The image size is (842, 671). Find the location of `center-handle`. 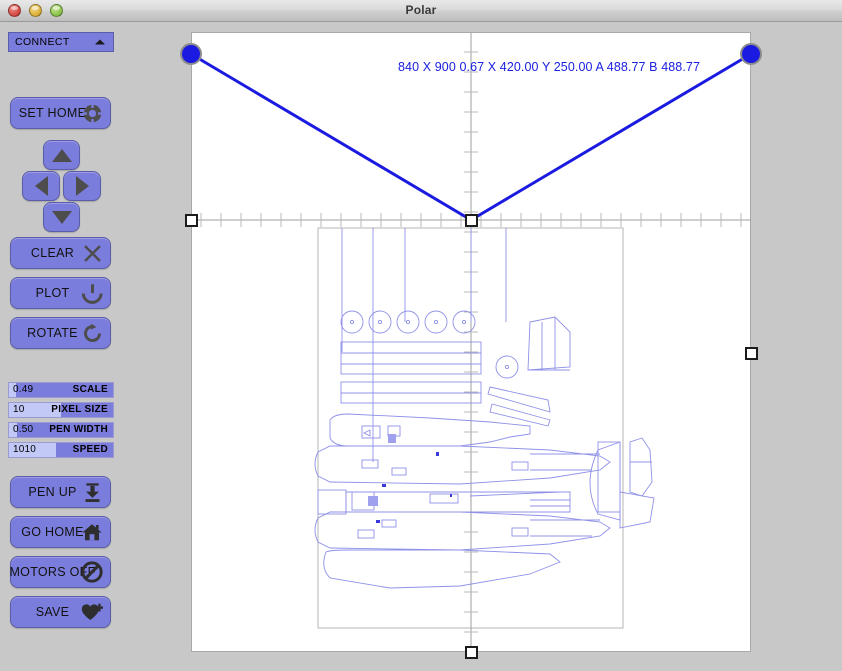

center-handle is located at coordinates (471, 220).